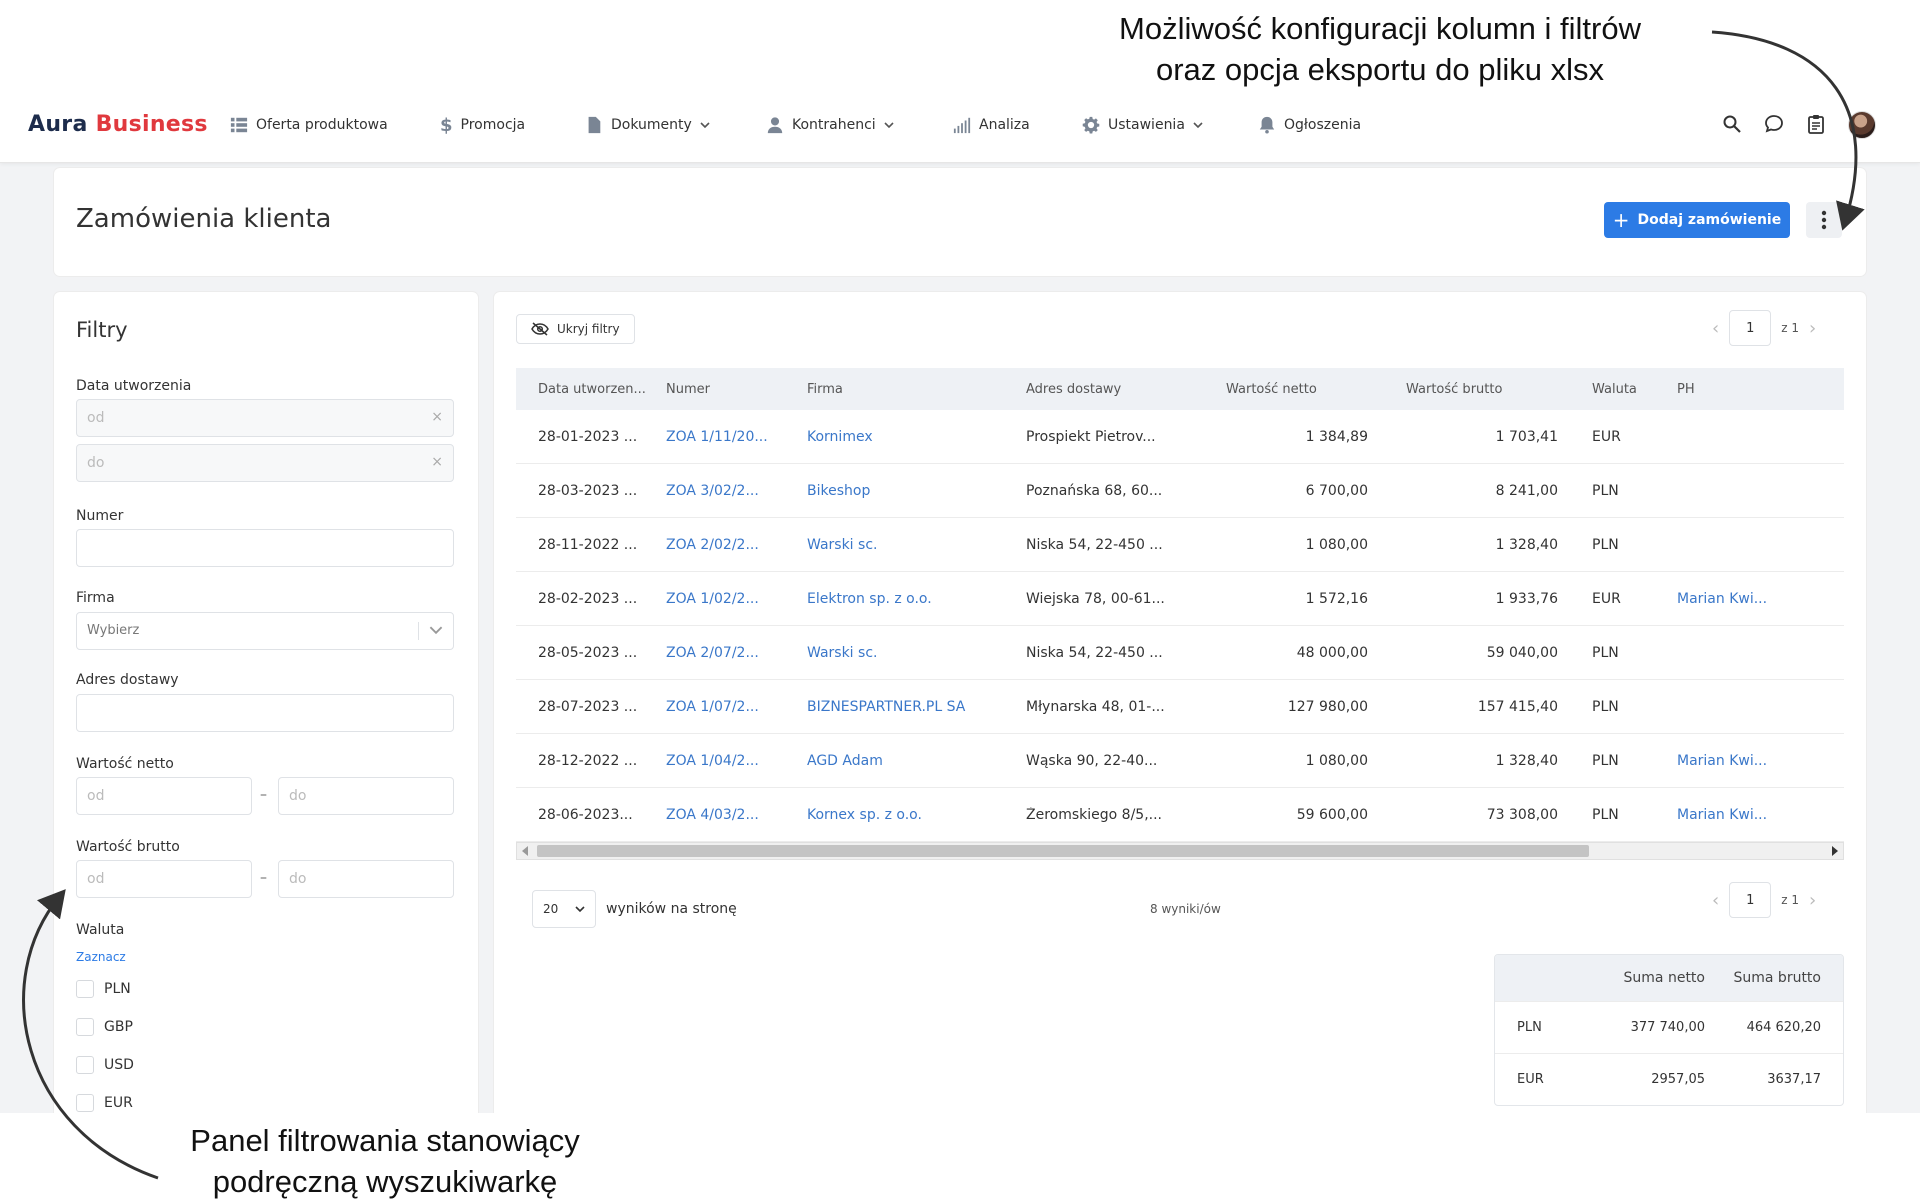 The width and height of the screenshot is (1920, 1200). I want to click on currency-option-label: GBP, so click(118, 1027).